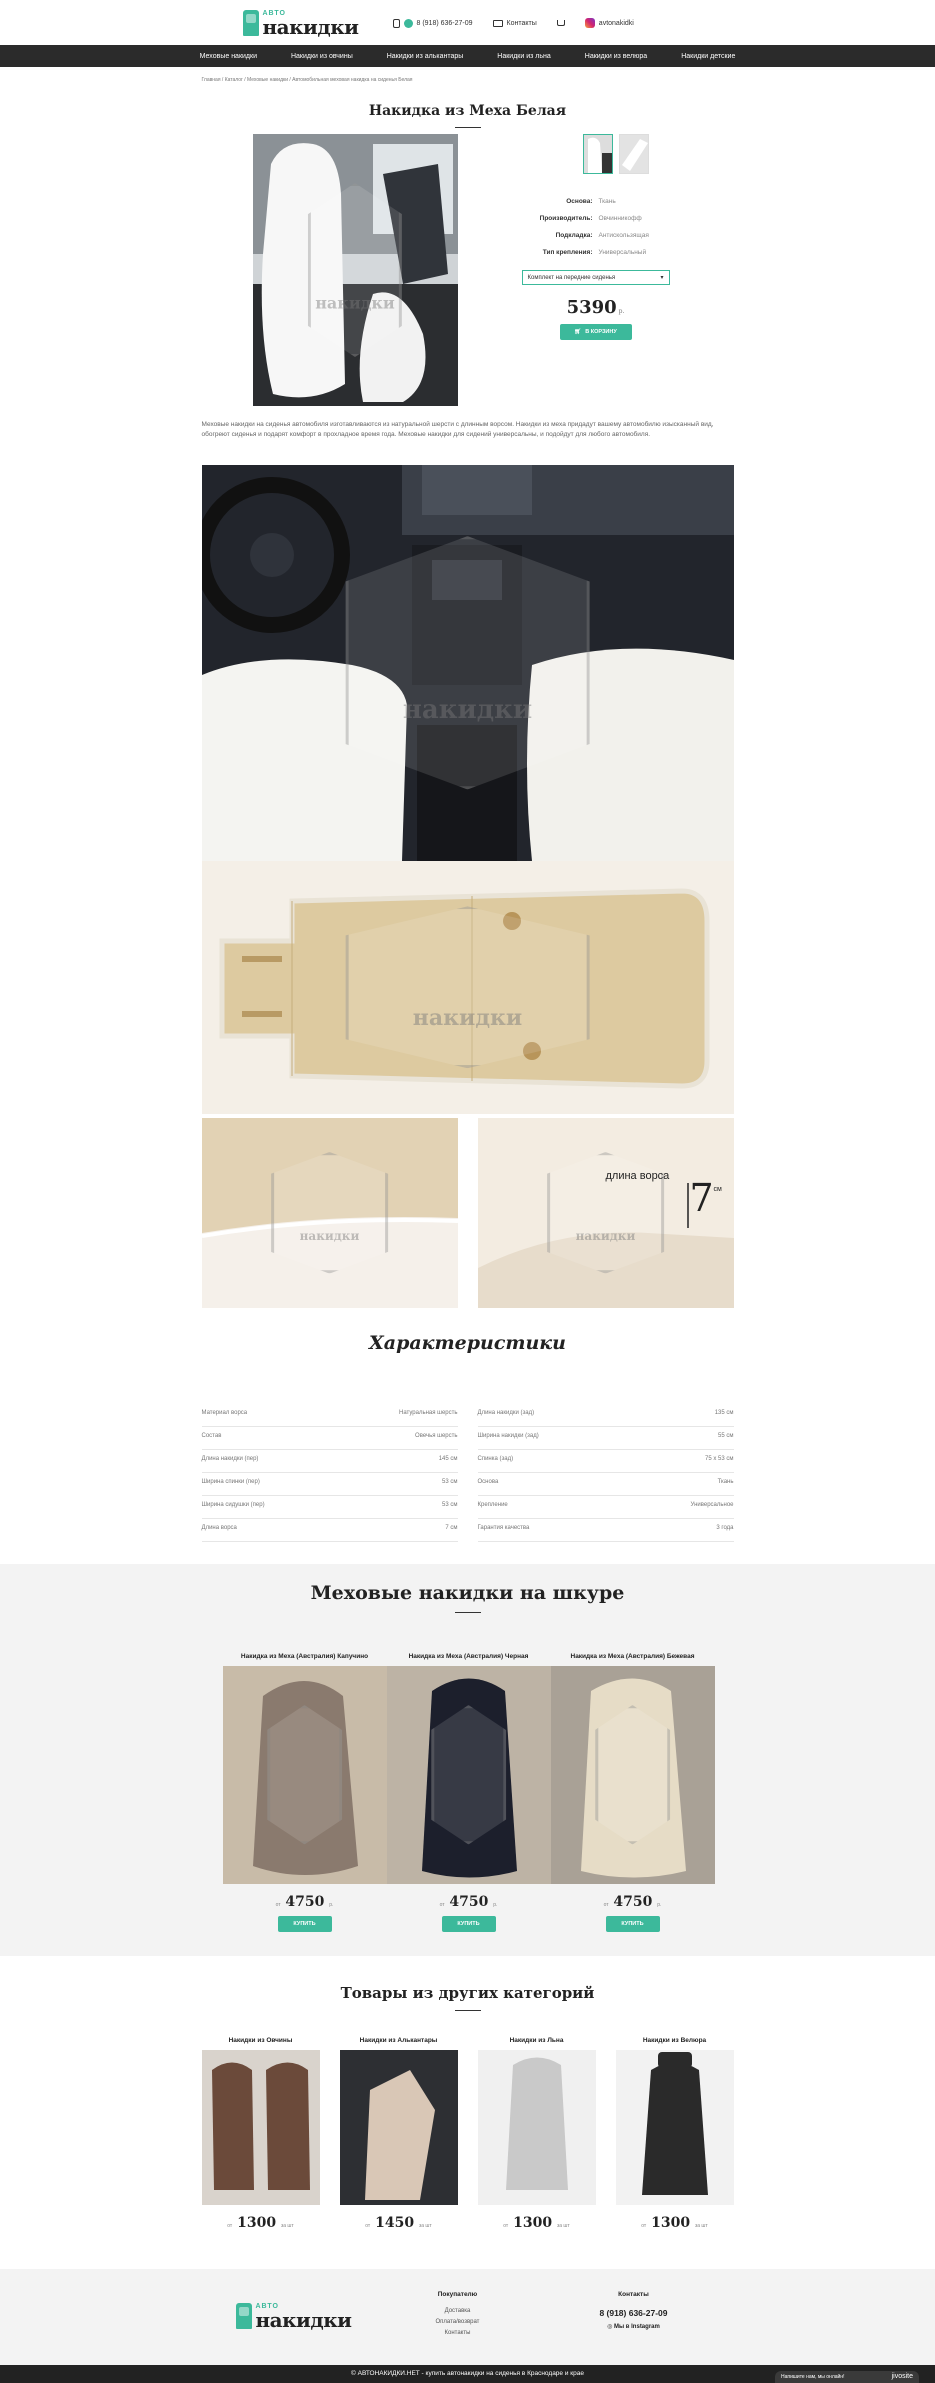  I want to click on spec-value: Антискользящая, so click(623, 235).